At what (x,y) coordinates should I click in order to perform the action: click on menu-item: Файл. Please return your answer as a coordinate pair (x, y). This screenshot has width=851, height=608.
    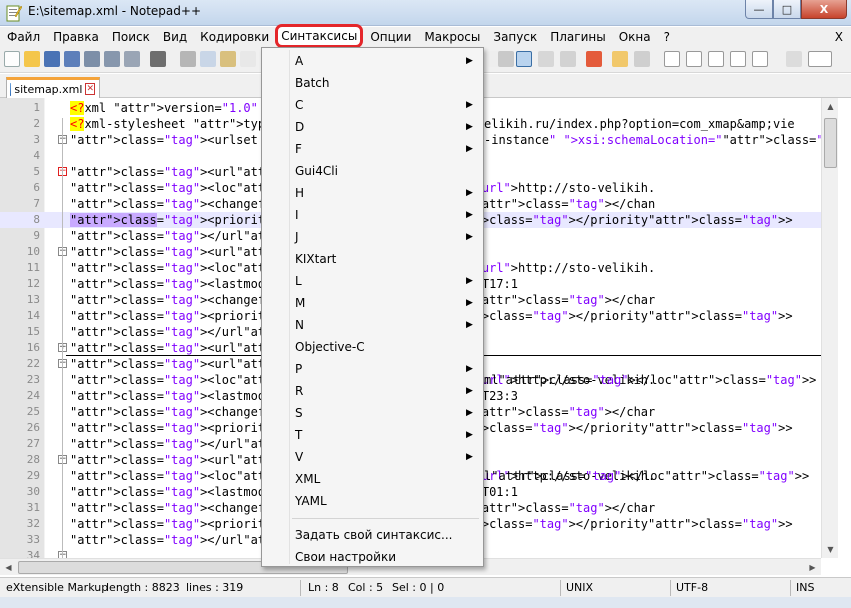
    Looking at the image, I should click on (23, 37).